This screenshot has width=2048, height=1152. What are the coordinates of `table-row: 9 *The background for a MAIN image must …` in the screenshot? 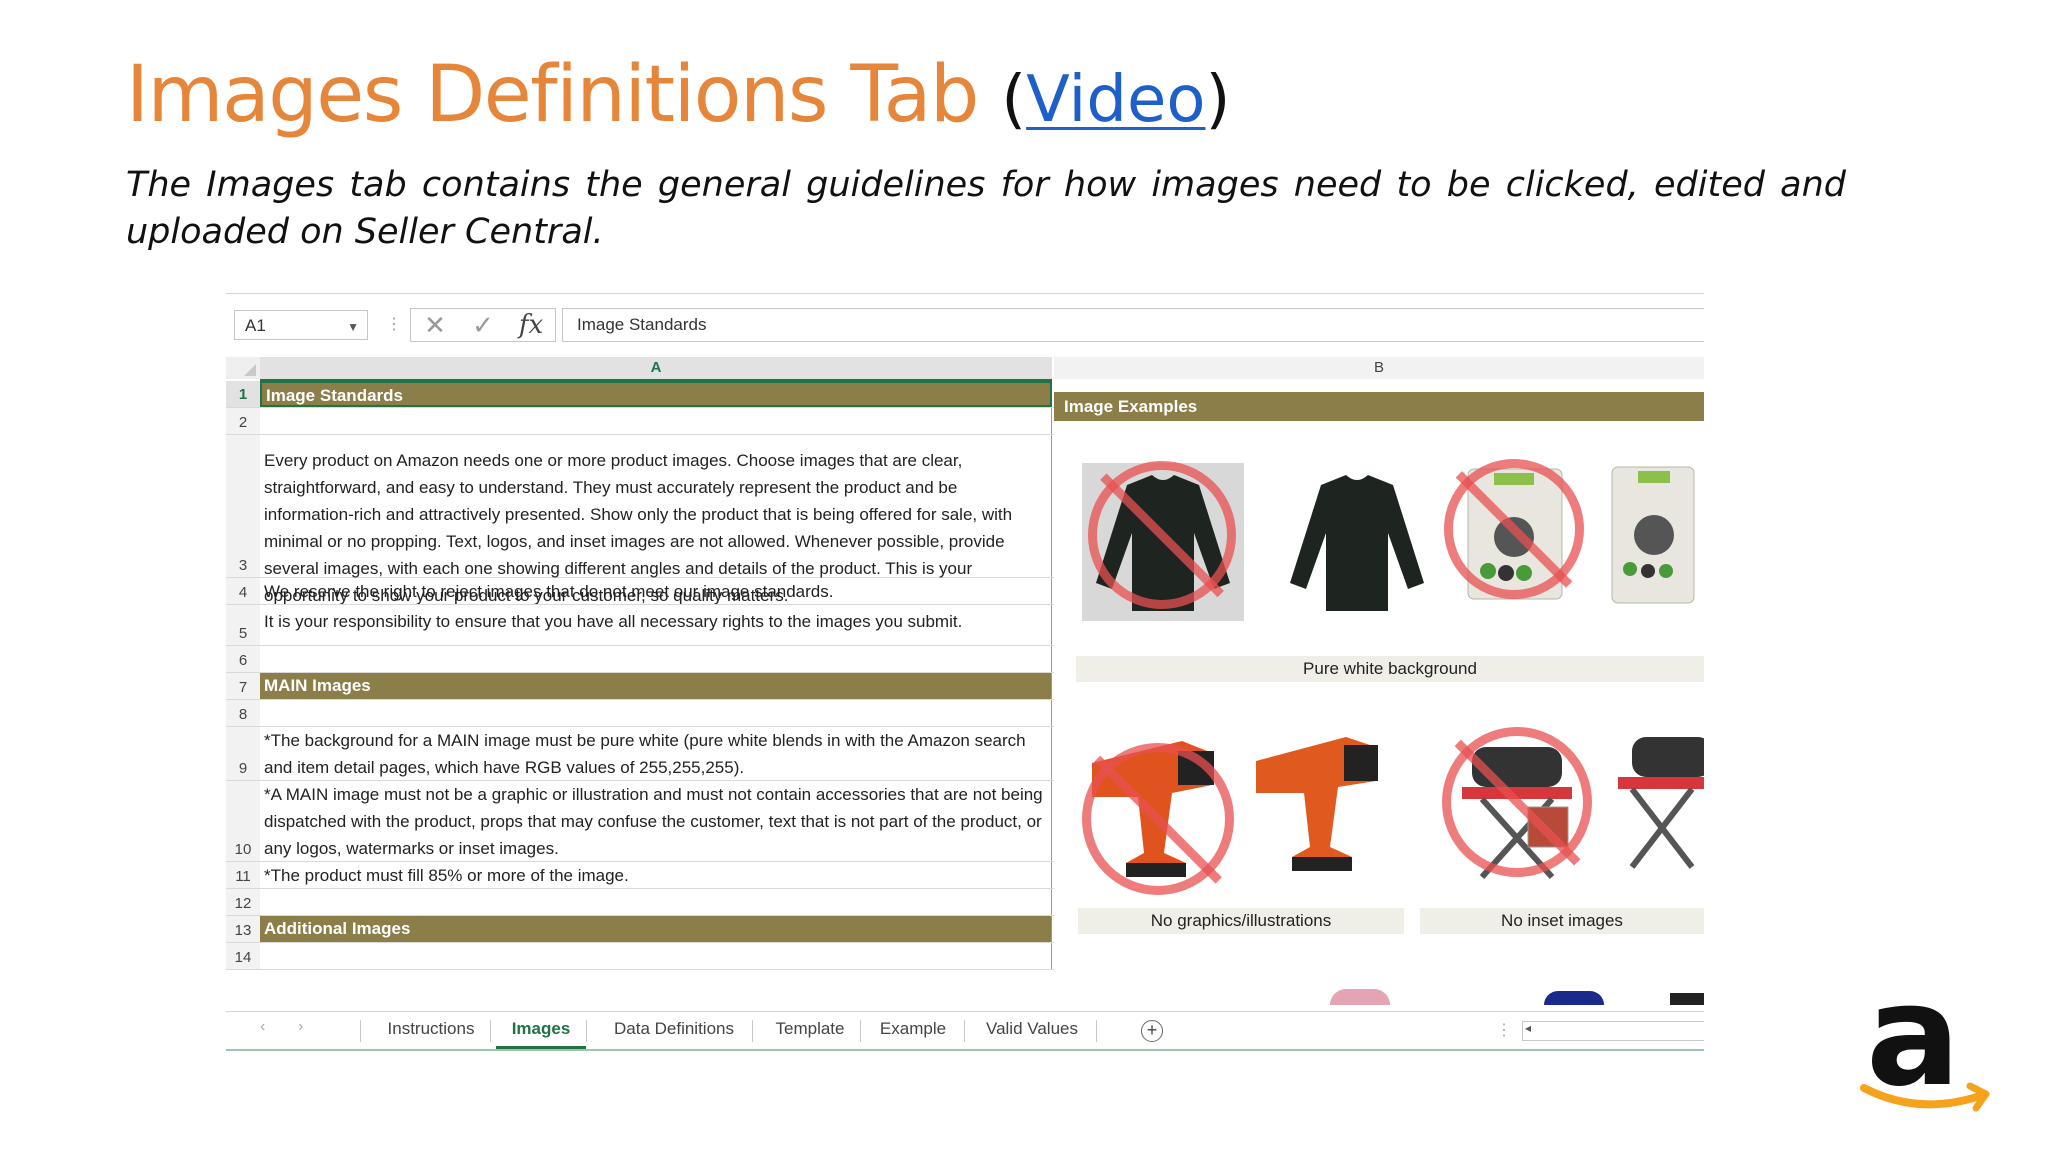 It's located at (640, 754).